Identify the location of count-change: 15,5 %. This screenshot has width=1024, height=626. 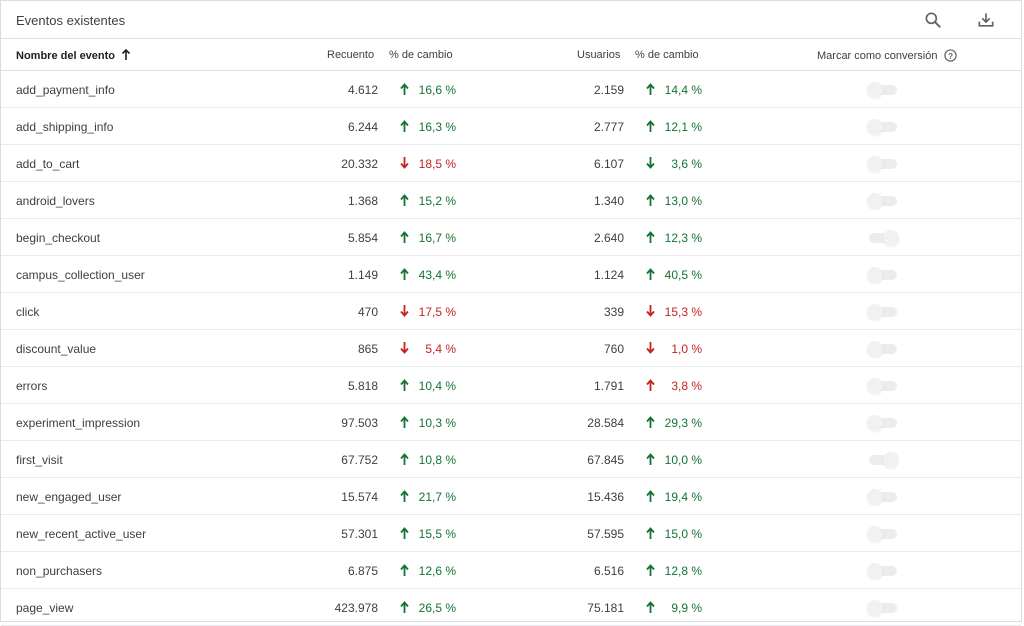
(437, 534).